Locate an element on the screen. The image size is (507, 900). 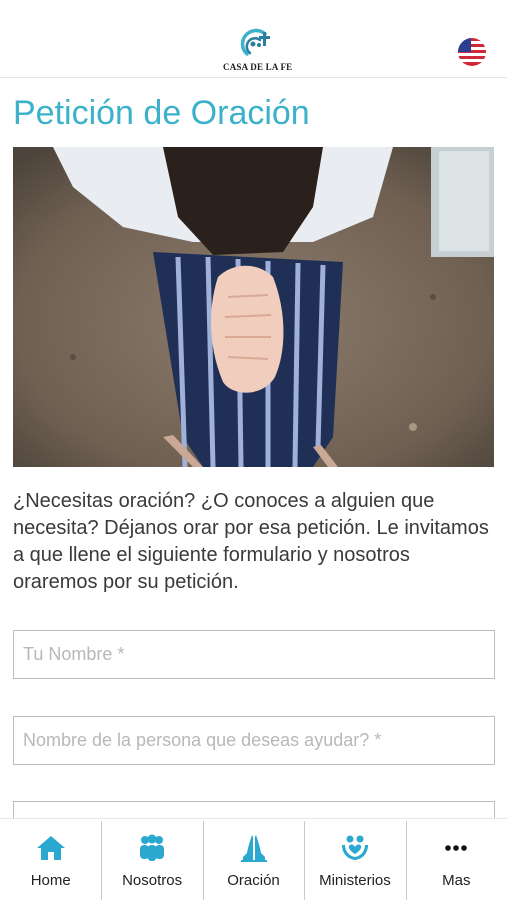
page-title: Petición de Oración is located at coordinates (161, 113).